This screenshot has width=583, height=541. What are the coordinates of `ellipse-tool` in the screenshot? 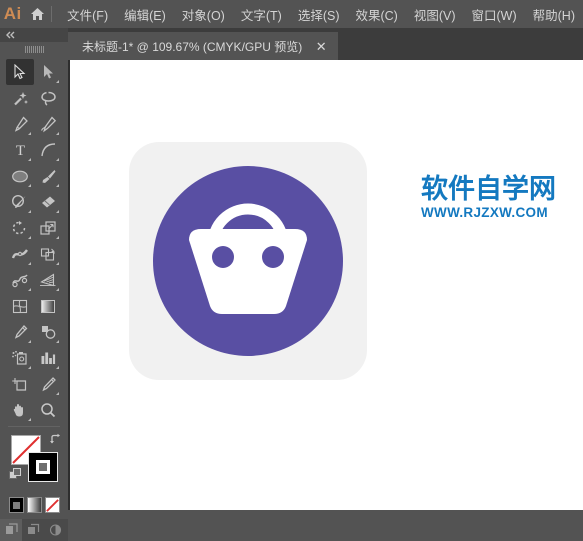 It's located at (20, 176).